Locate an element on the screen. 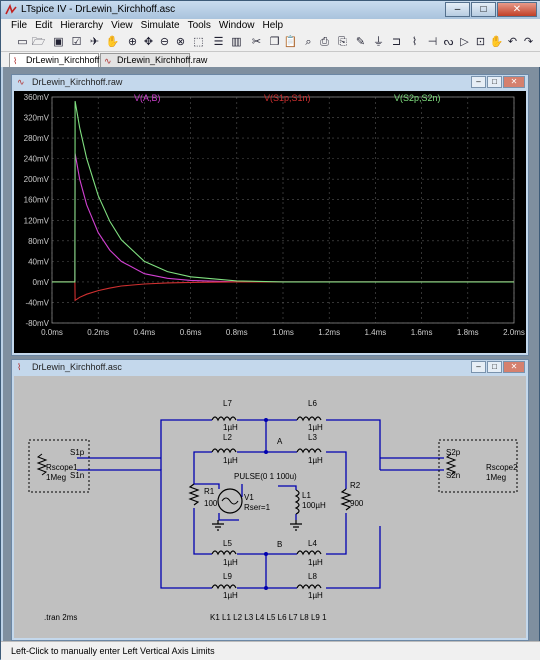 The image size is (540, 660). l2-value: 1µH is located at coordinates (230, 460).